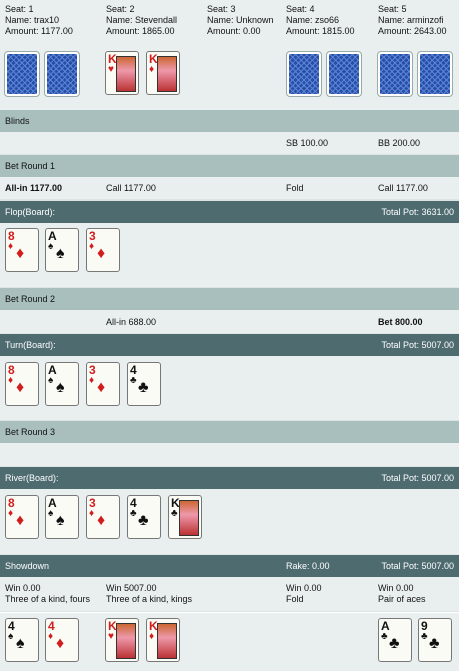  Describe the element at coordinates (300, 9) in the screenshot. I see `seat-label: Seat: 4` at that location.